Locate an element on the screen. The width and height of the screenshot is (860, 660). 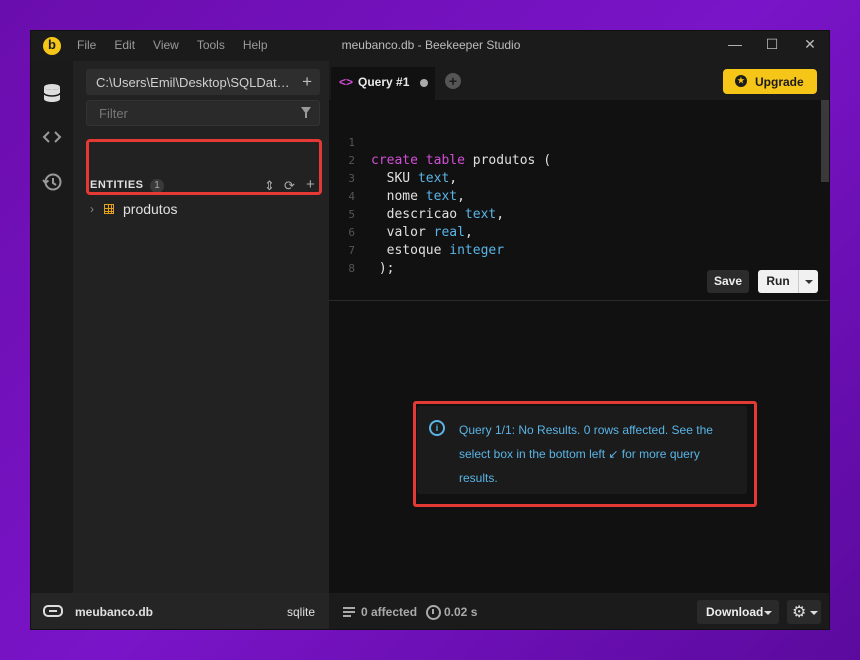
menu-bar: File Edit View Tools Help is located at coordinates (181, 45).